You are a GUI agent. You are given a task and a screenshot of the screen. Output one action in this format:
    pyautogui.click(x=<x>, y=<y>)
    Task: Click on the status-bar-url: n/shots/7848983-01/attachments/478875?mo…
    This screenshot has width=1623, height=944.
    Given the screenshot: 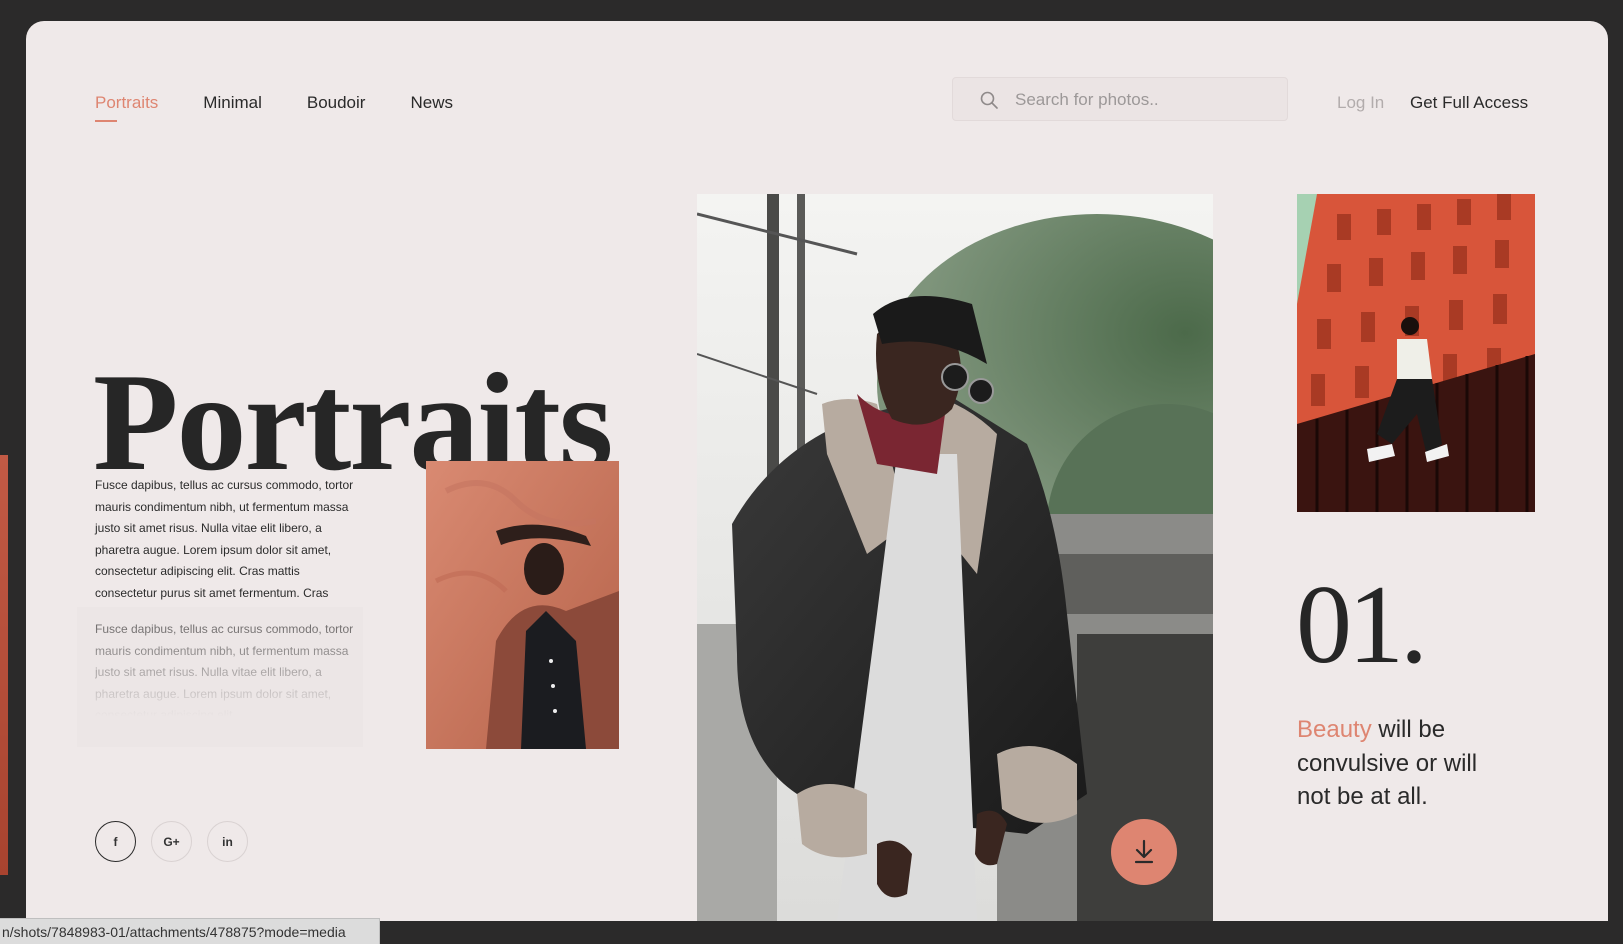 What is the action you would take?
    pyautogui.click(x=190, y=931)
    